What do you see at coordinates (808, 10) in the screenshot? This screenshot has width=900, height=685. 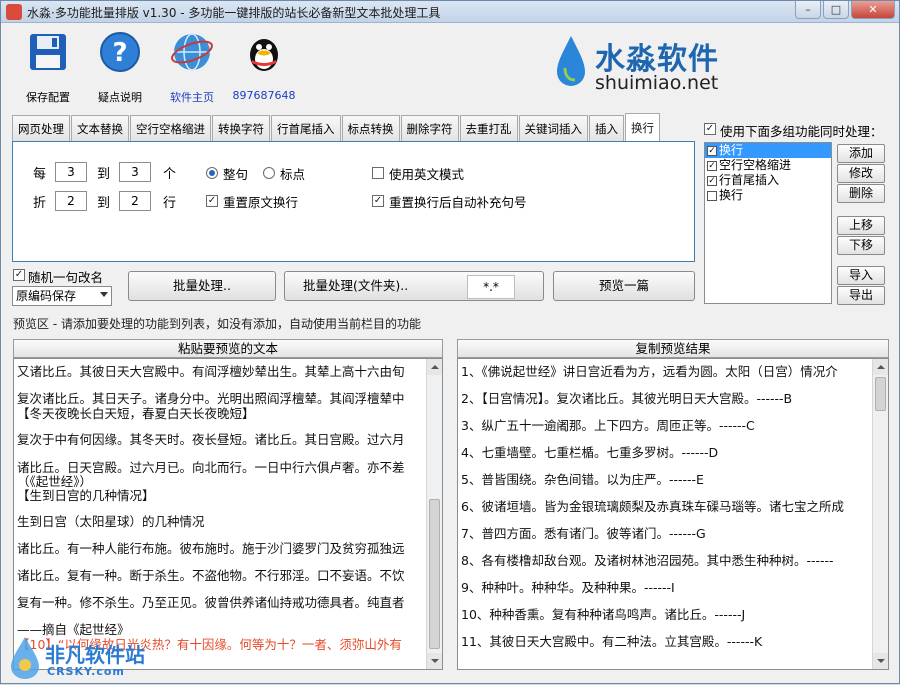 I see `minimize-button: –` at bounding box center [808, 10].